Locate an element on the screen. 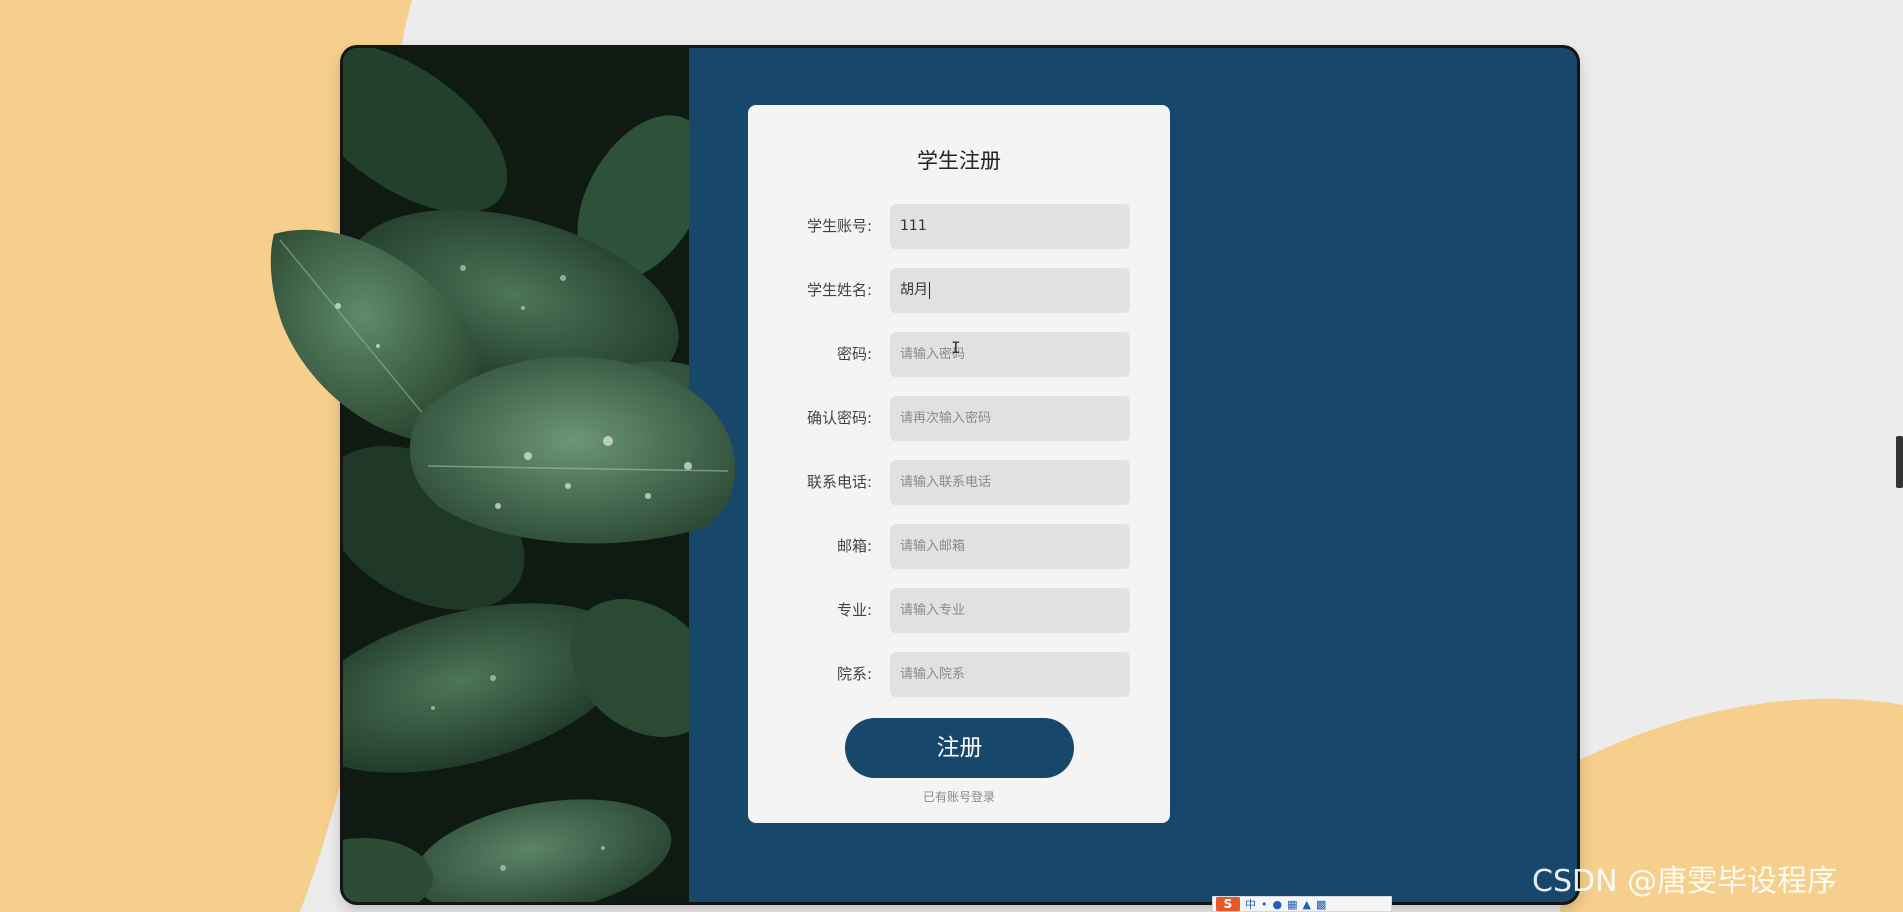 This screenshot has height=912, width=1903. microphone-icon: ● is located at coordinates (1278, 904).